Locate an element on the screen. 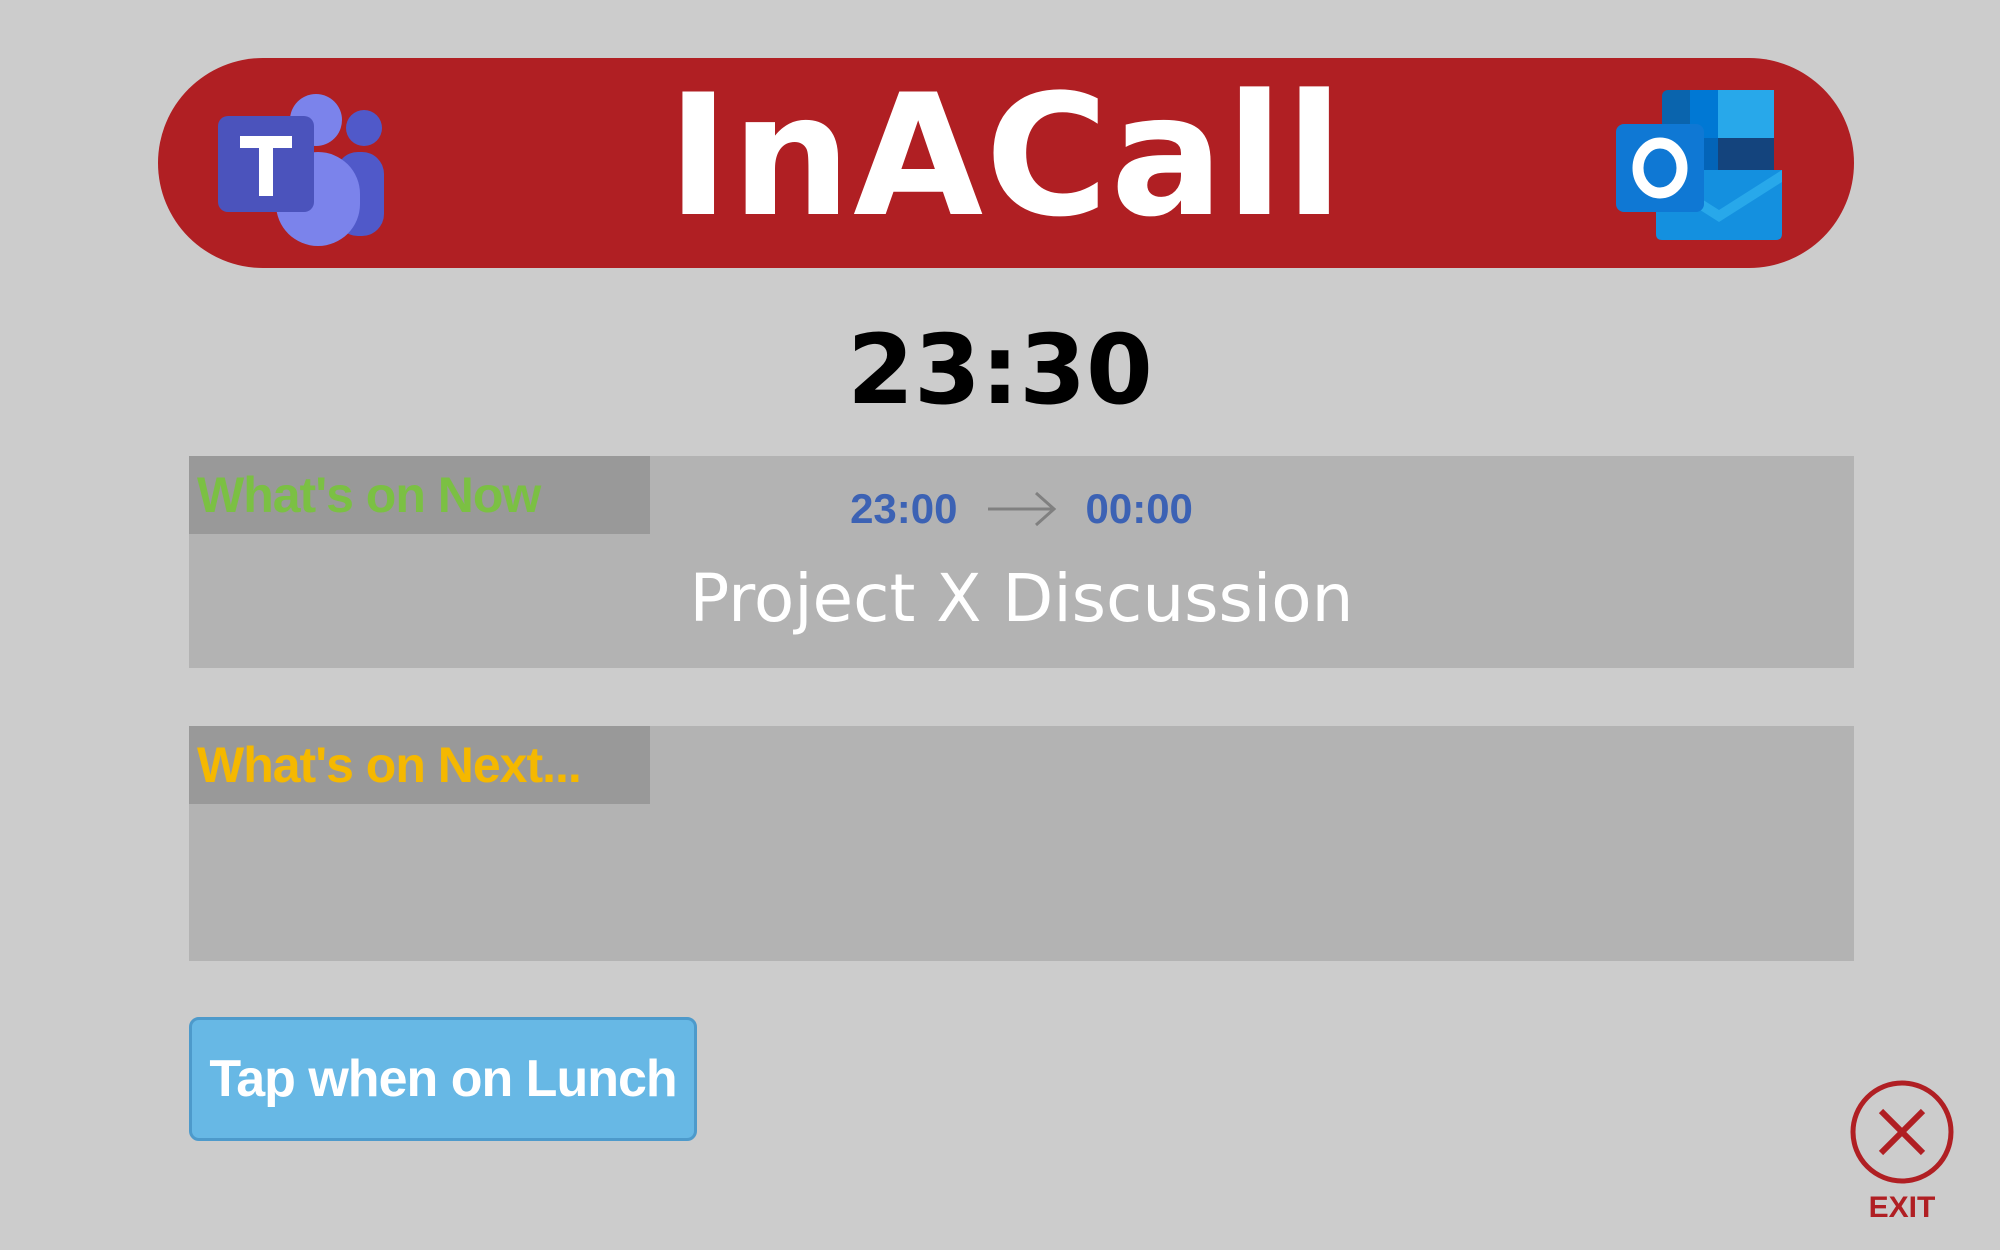 Image resolution: width=2000 pixels, height=1250 pixels. arrow-right-icon is located at coordinates (1021, 509).